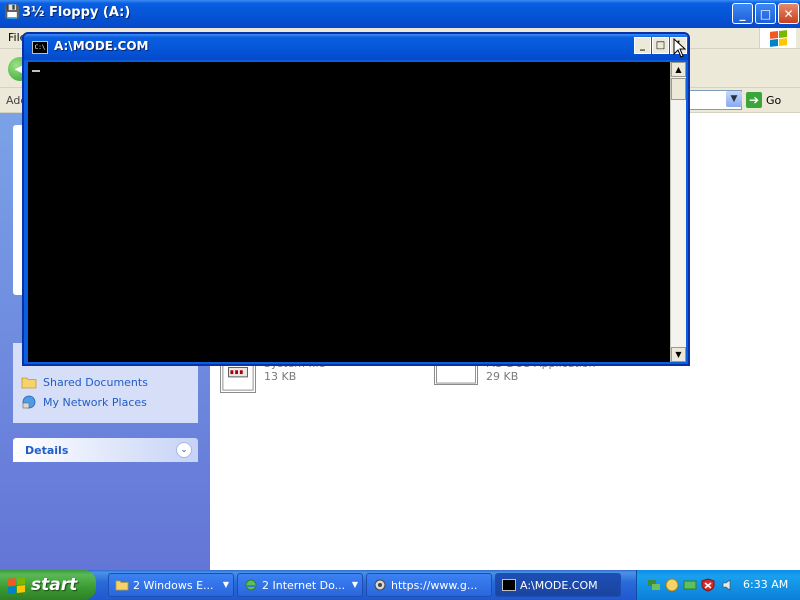 The height and width of the screenshot is (600, 800). What do you see at coordinates (788, 13) in the screenshot?
I see `close-button: ✕` at bounding box center [788, 13].